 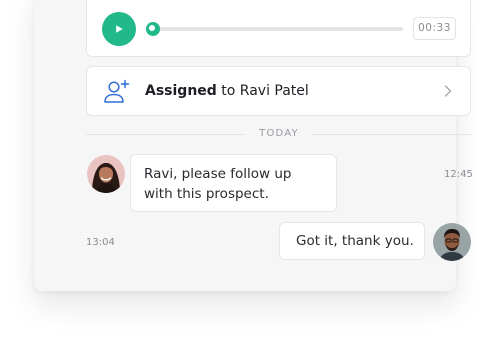 I want to click on male-avatar, so click(x=452, y=242).